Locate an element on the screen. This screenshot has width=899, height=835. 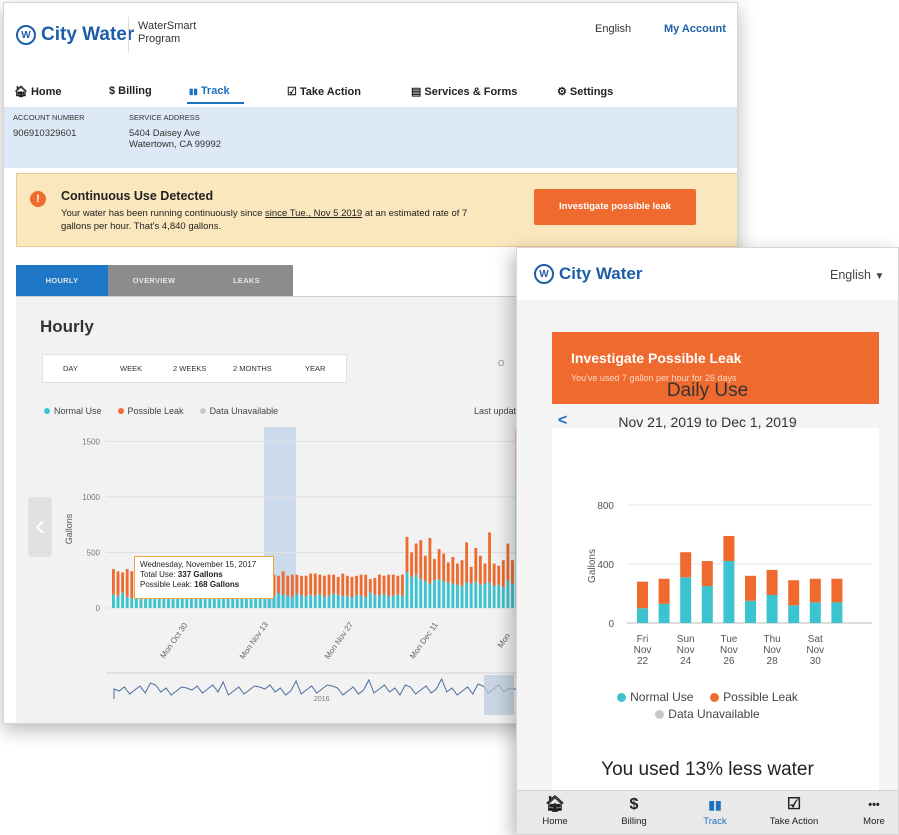
x-tick-label: 26 is located at coordinates (729, 661).